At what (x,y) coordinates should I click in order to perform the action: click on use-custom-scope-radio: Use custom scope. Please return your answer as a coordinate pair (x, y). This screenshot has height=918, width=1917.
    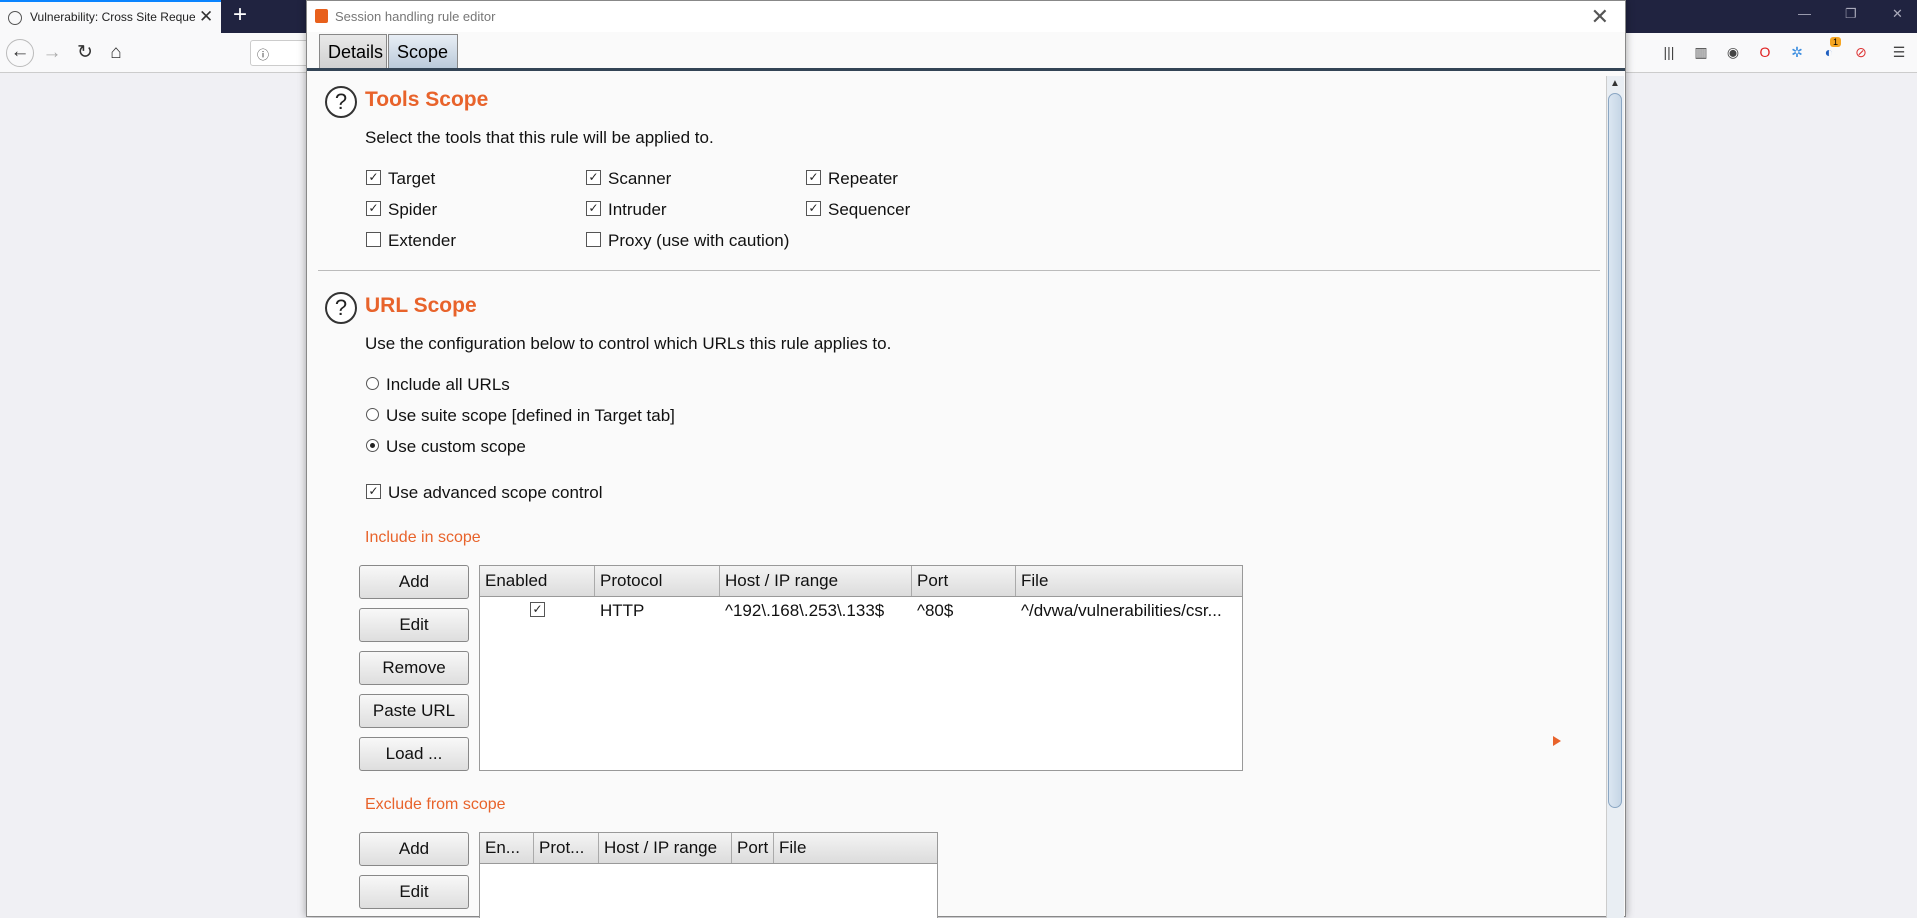
    Looking at the image, I should click on (446, 448).